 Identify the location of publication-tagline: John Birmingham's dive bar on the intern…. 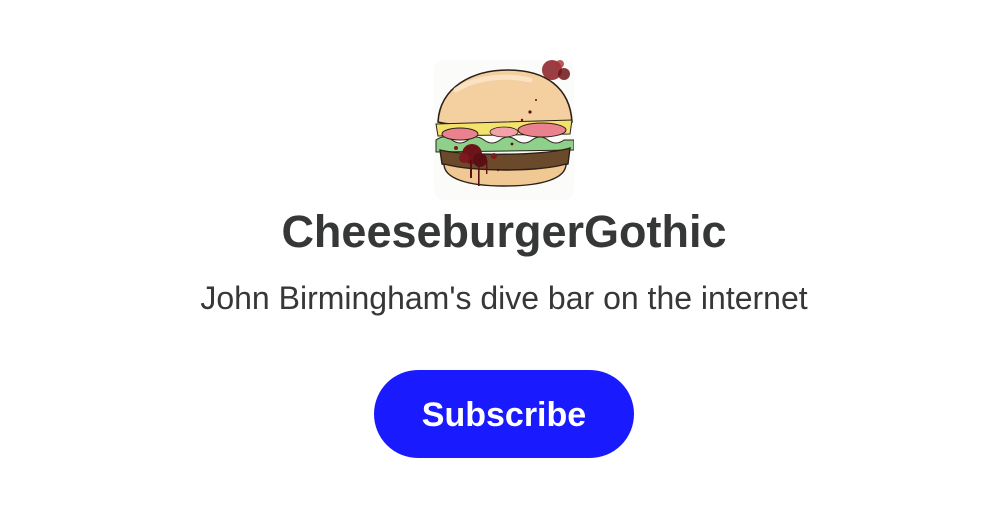
(504, 298).